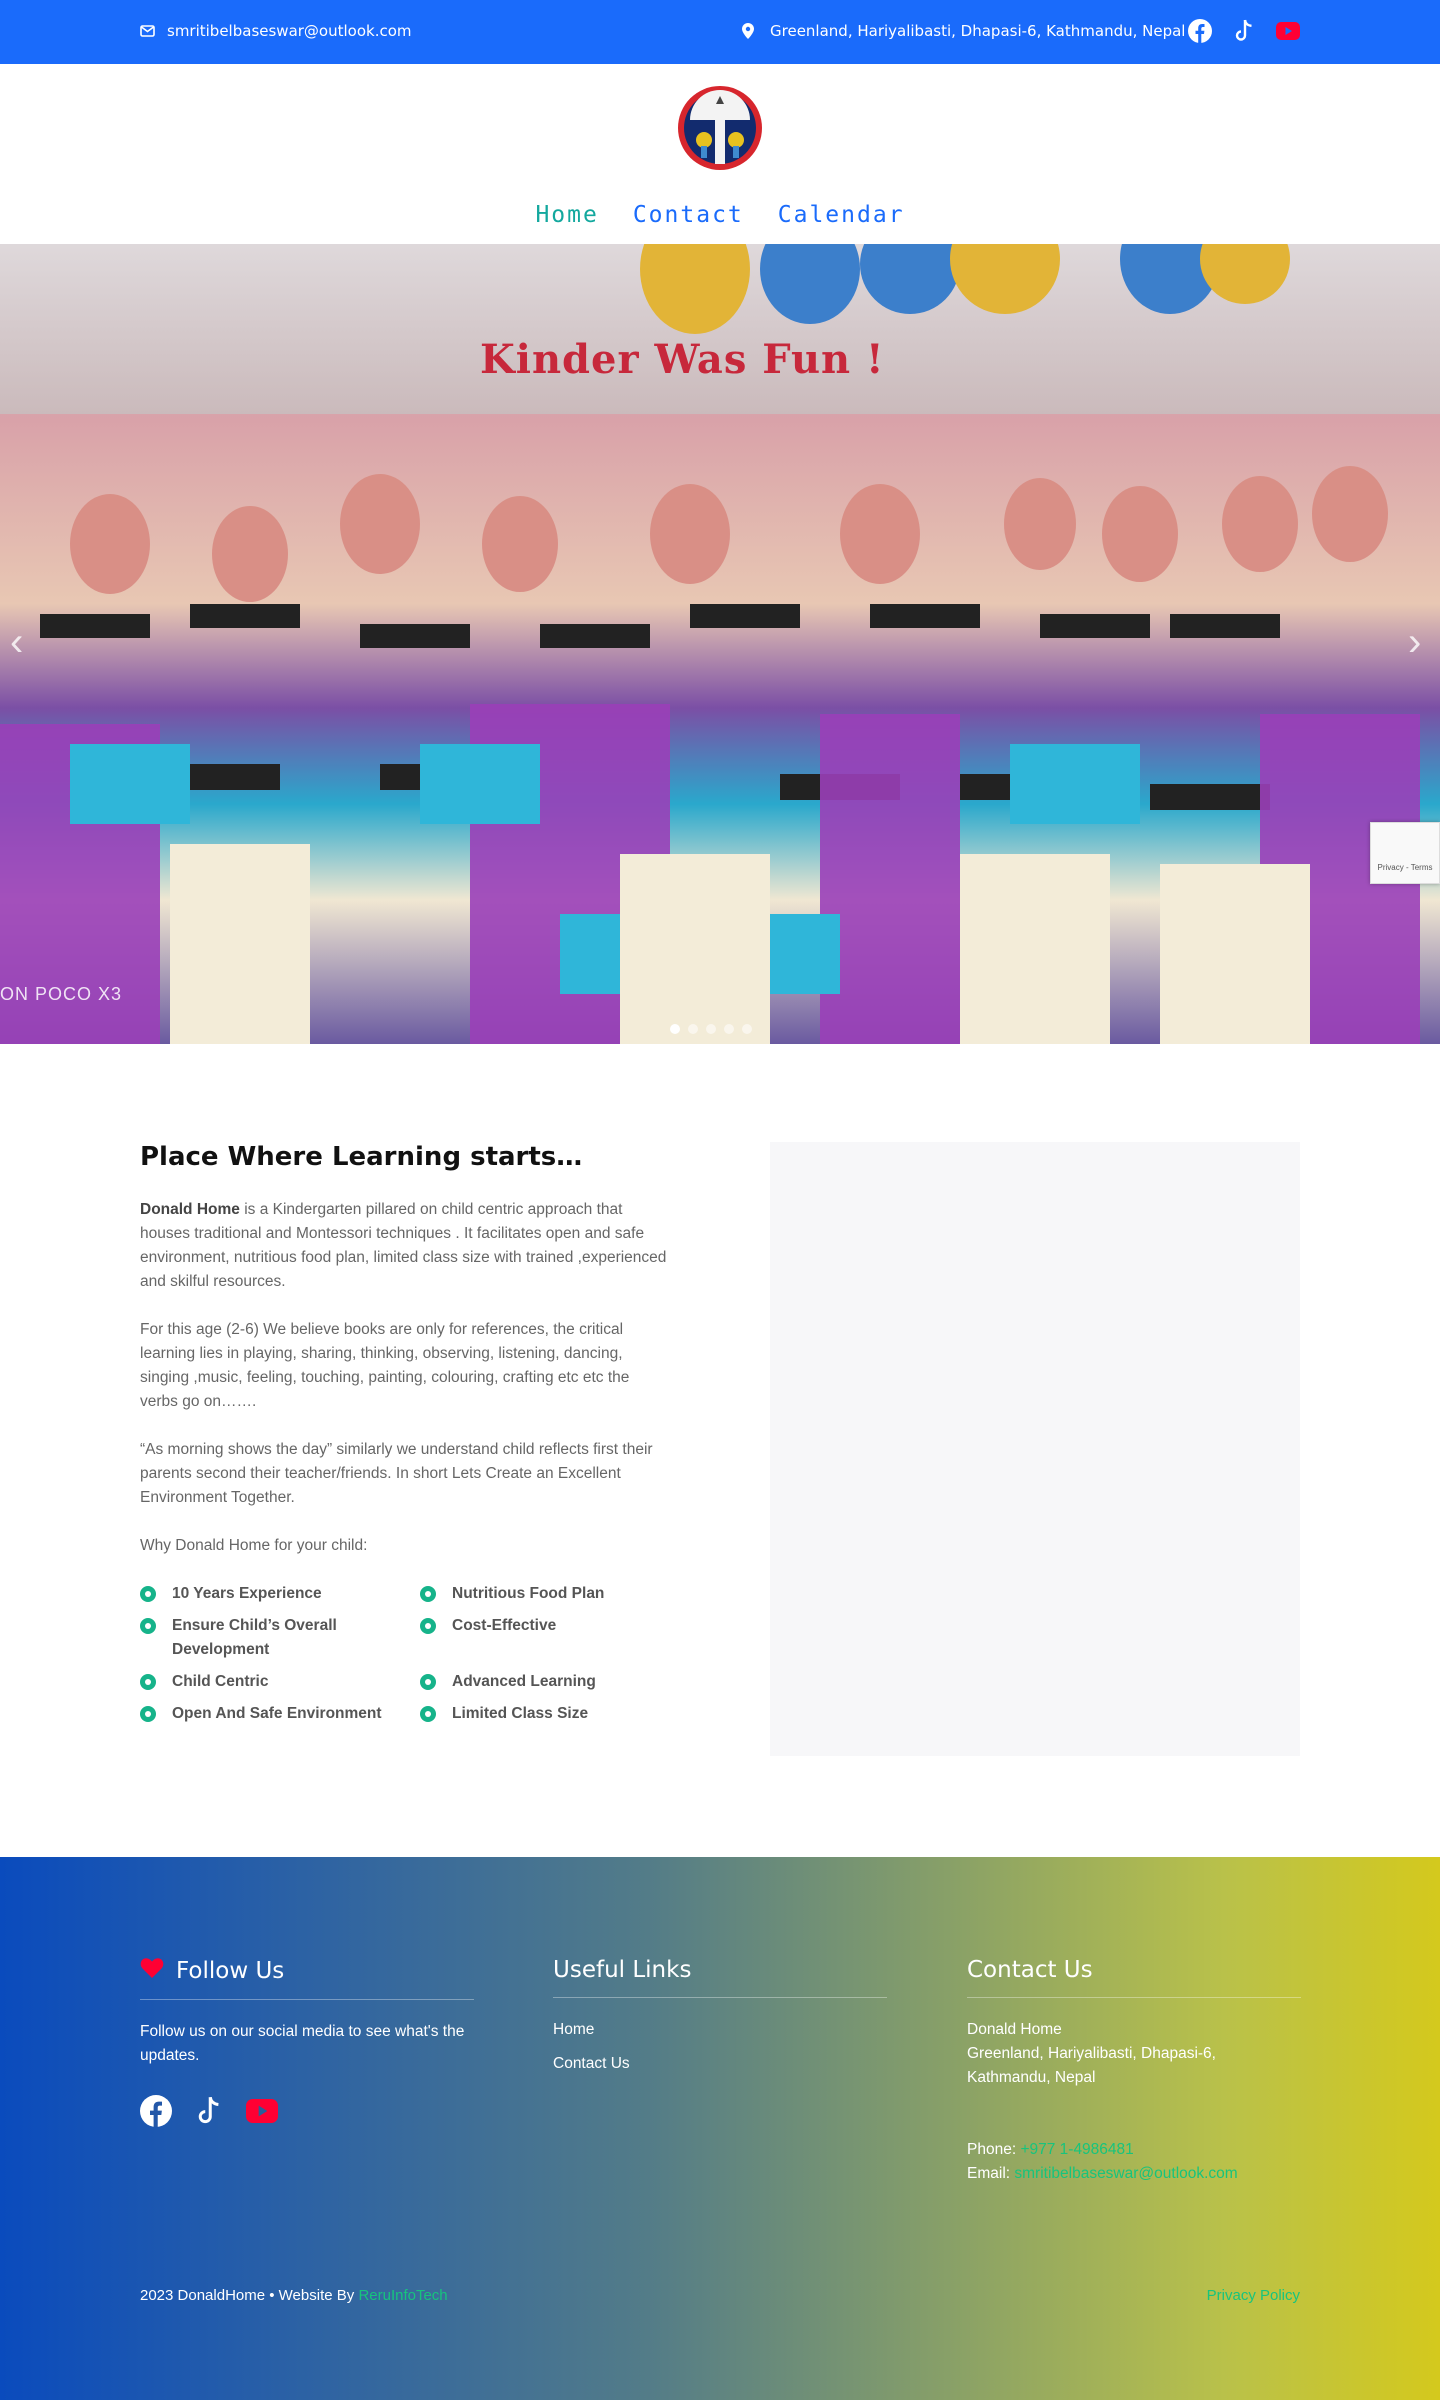  I want to click on footer-links-title: Useful Links, so click(720, 1977).